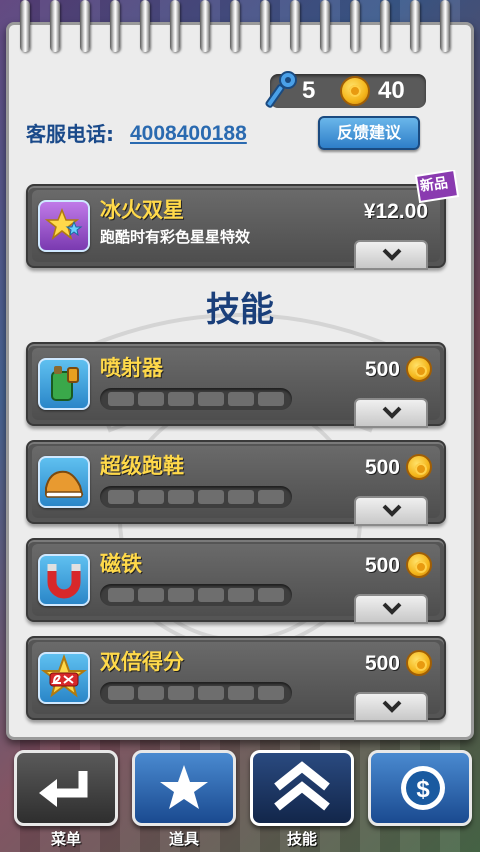  What do you see at coordinates (175, 237) in the screenshot?
I see `item-description: 跑酷时有彩色星星特效` at bounding box center [175, 237].